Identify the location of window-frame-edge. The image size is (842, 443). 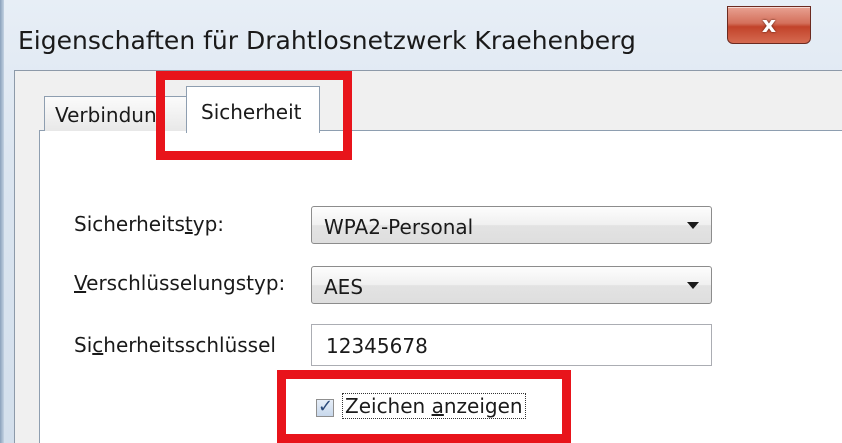
(2, 221).